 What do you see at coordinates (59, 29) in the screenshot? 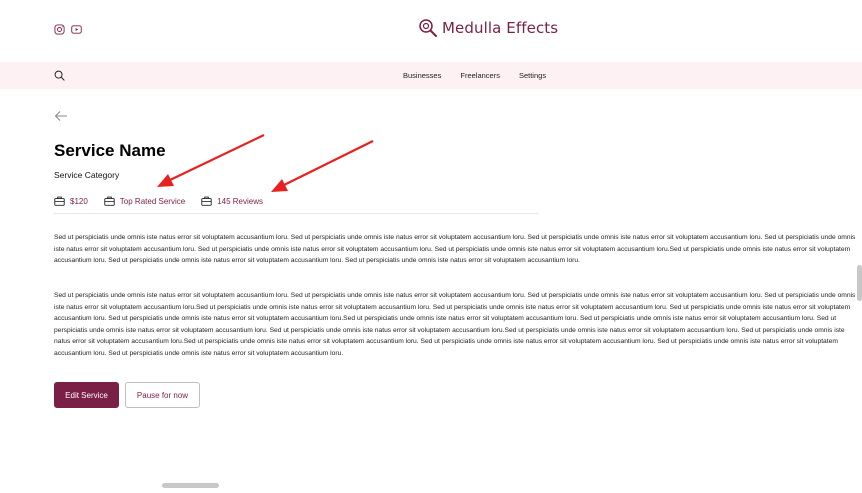
I see `instagram-icon` at bounding box center [59, 29].